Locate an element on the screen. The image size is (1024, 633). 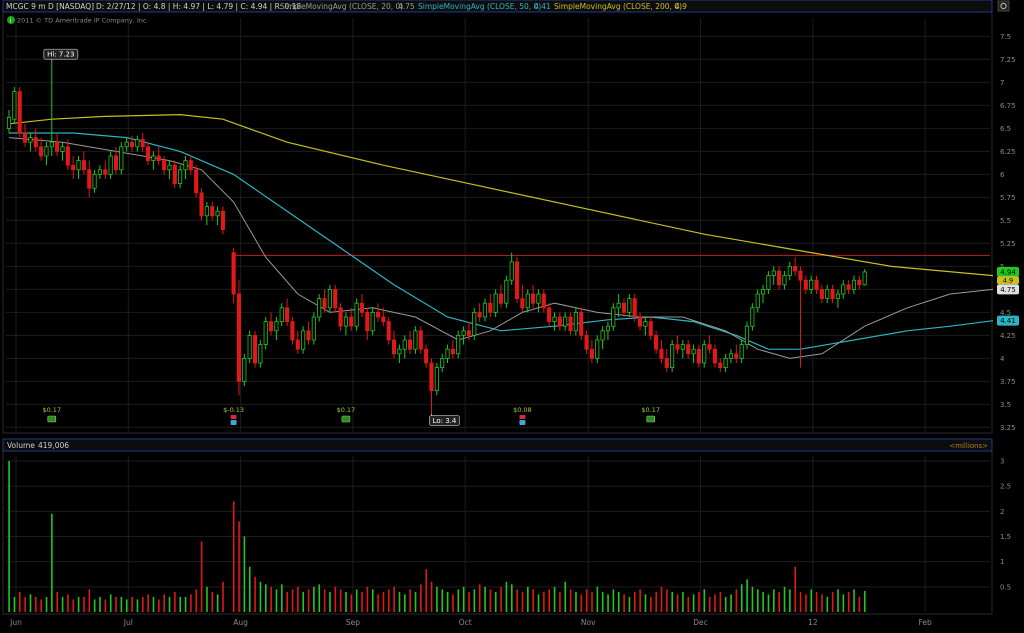
volume-tick-label: 2 is located at coordinates (1002, 512).